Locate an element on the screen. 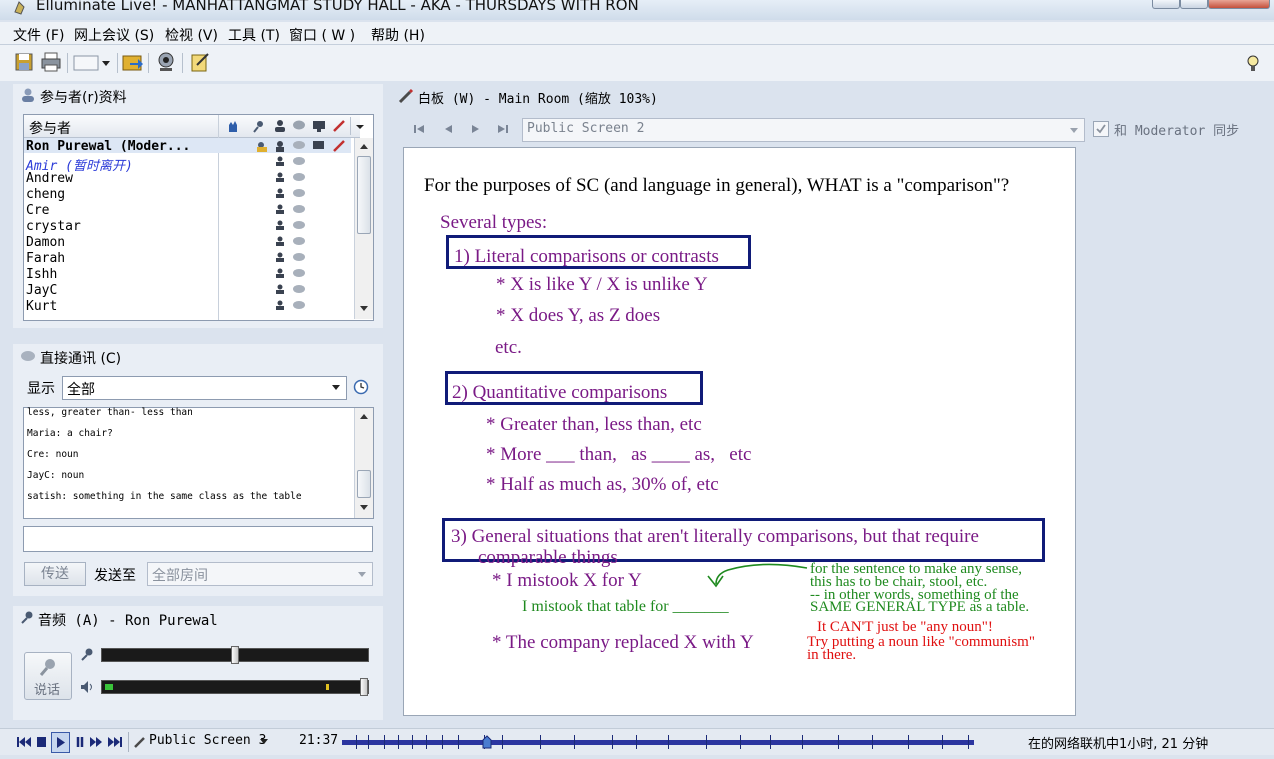 Image resolution: width=1274 pixels, height=759 pixels. chat-show-label: 显示 is located at coordinates (41, 389).